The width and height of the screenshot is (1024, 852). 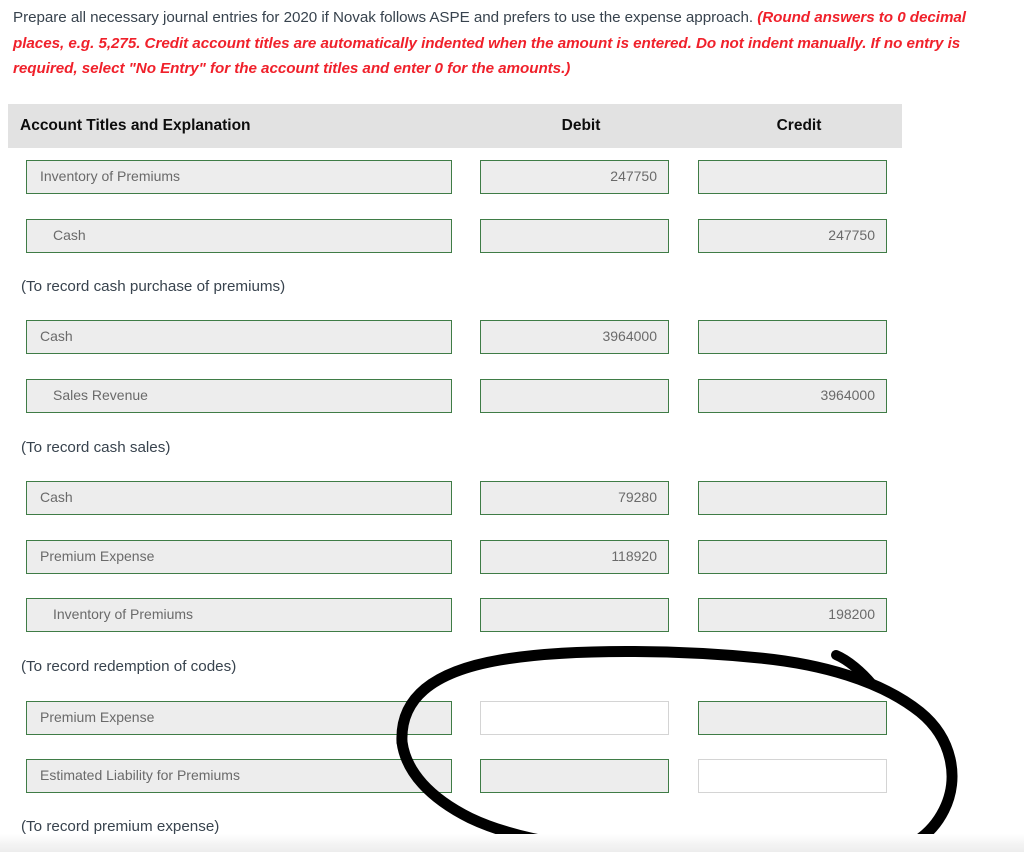 What do you see at coordinates (512, 843) in the screenshot?
I see `bottom-fade-band` at bounding box center [512, 843].